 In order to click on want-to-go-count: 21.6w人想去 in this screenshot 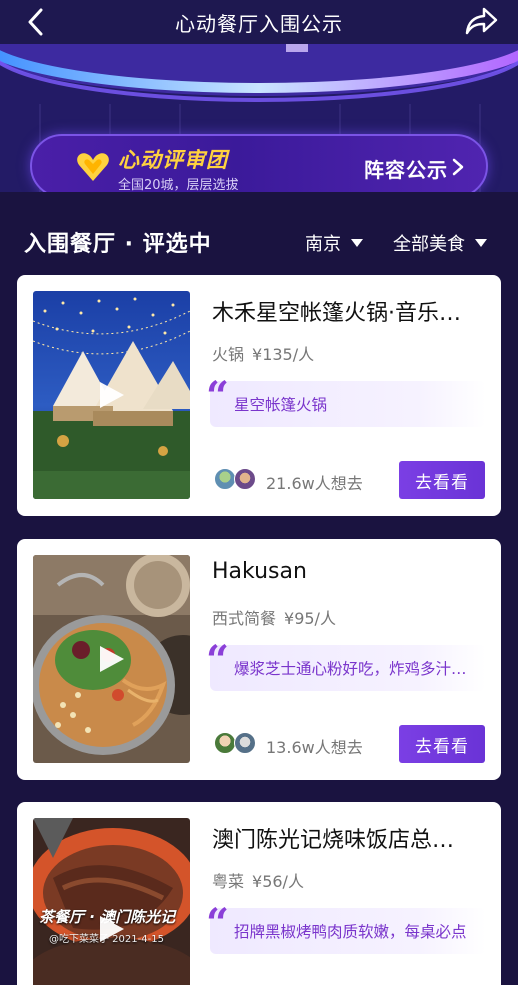, I will do `click(314, 483)`.